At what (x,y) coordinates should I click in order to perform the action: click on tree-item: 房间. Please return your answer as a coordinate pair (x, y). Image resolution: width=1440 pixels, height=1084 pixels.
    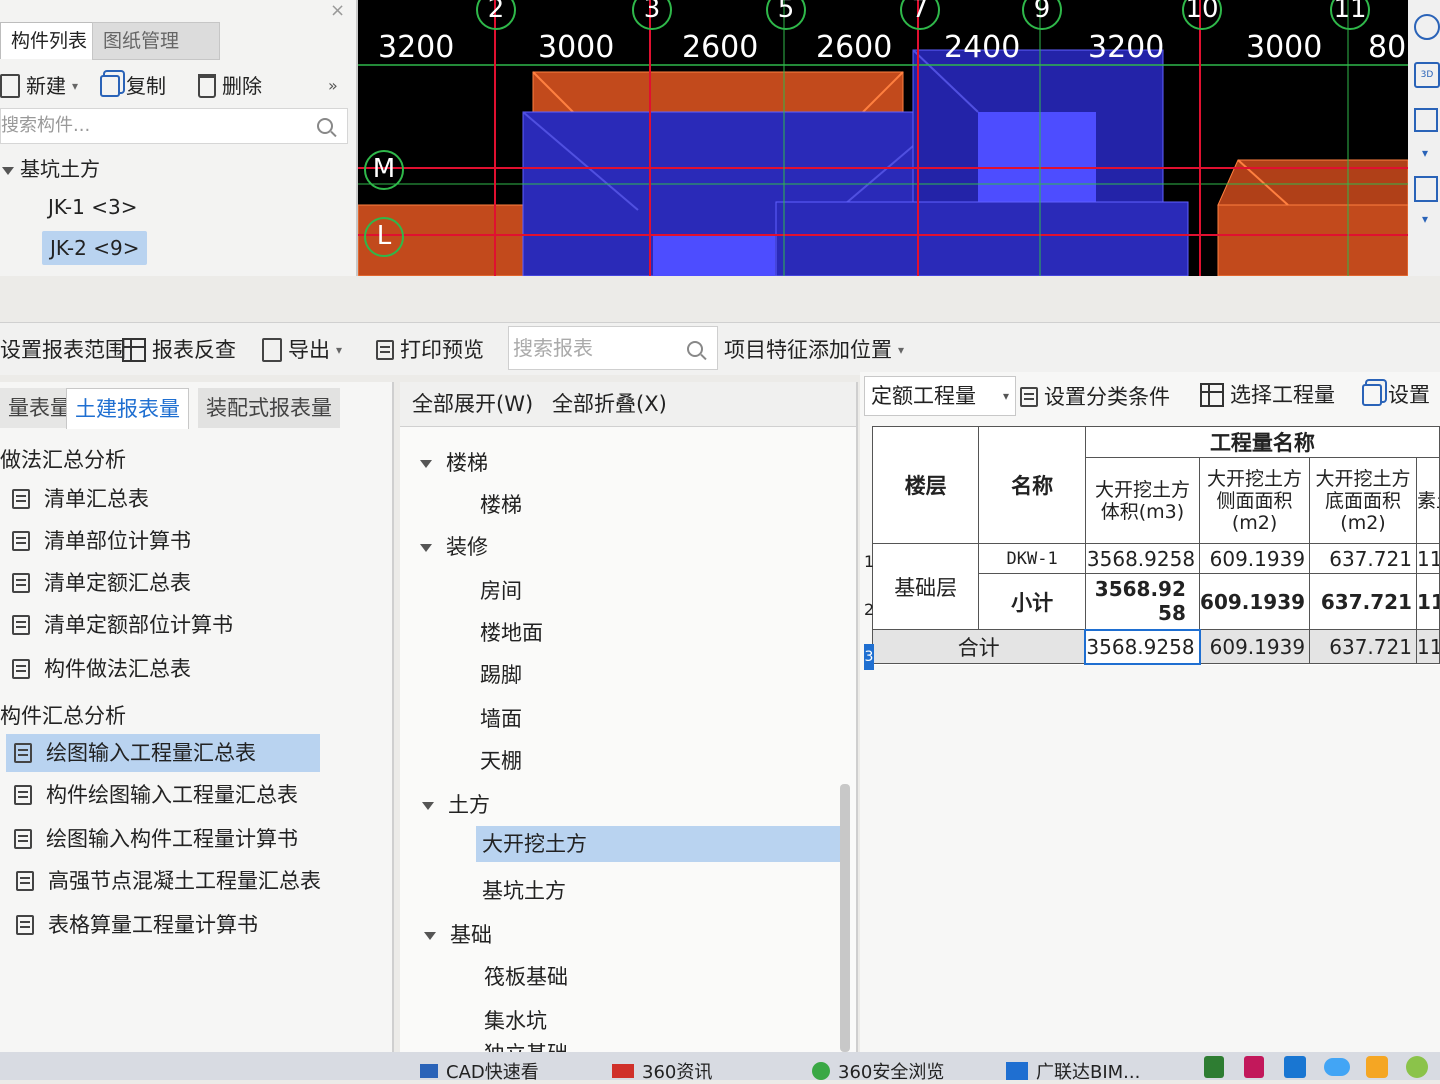
    Looking at the image, I should click on (501, 591).